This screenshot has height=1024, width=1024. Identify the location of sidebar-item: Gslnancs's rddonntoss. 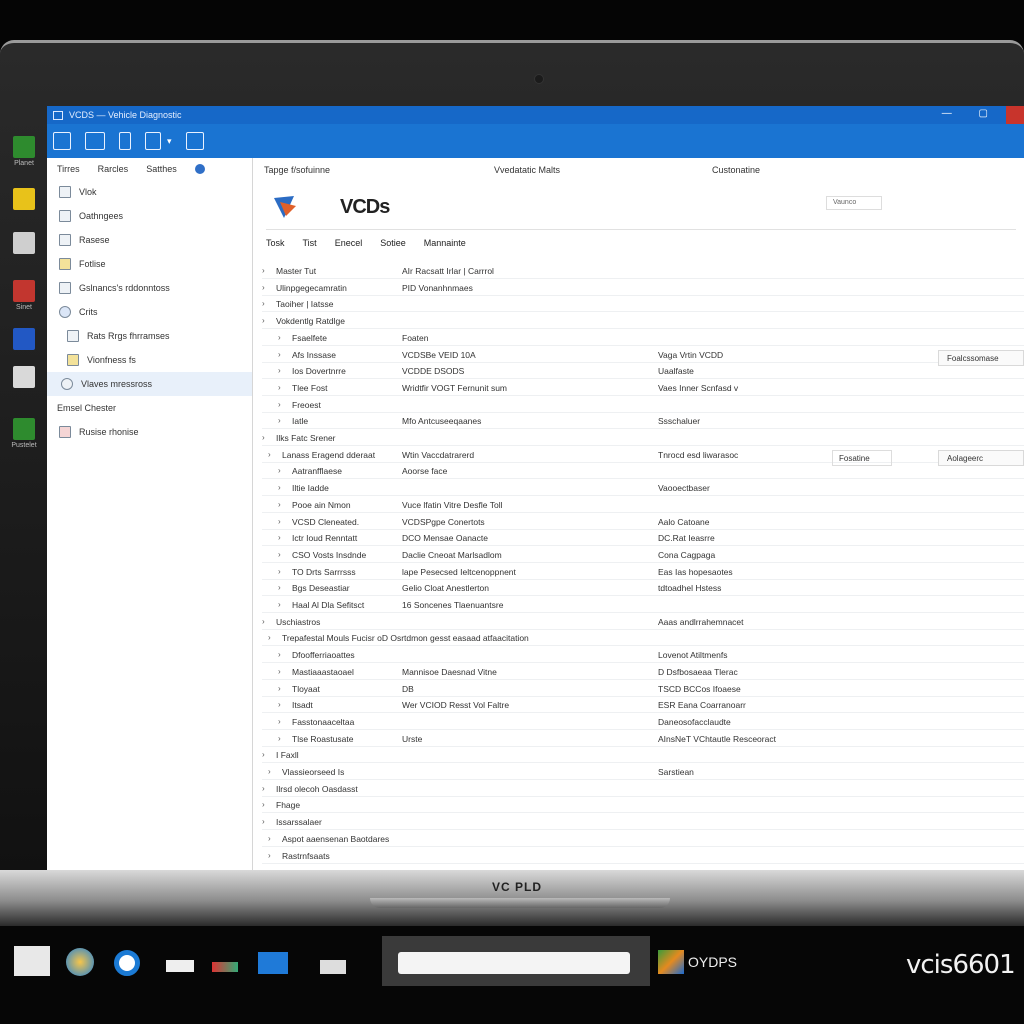
(149, 288).